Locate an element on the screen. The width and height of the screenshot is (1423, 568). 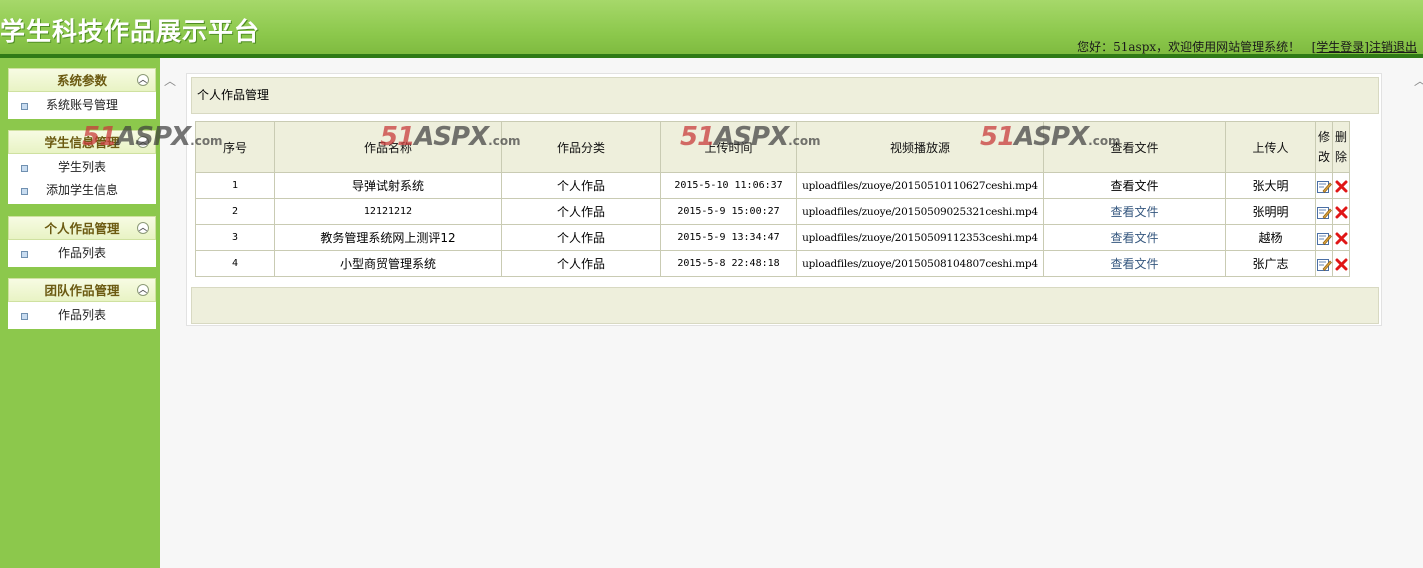
sidebar-item-team-work-list: 作品列表 is located at coordinates (82, 315).